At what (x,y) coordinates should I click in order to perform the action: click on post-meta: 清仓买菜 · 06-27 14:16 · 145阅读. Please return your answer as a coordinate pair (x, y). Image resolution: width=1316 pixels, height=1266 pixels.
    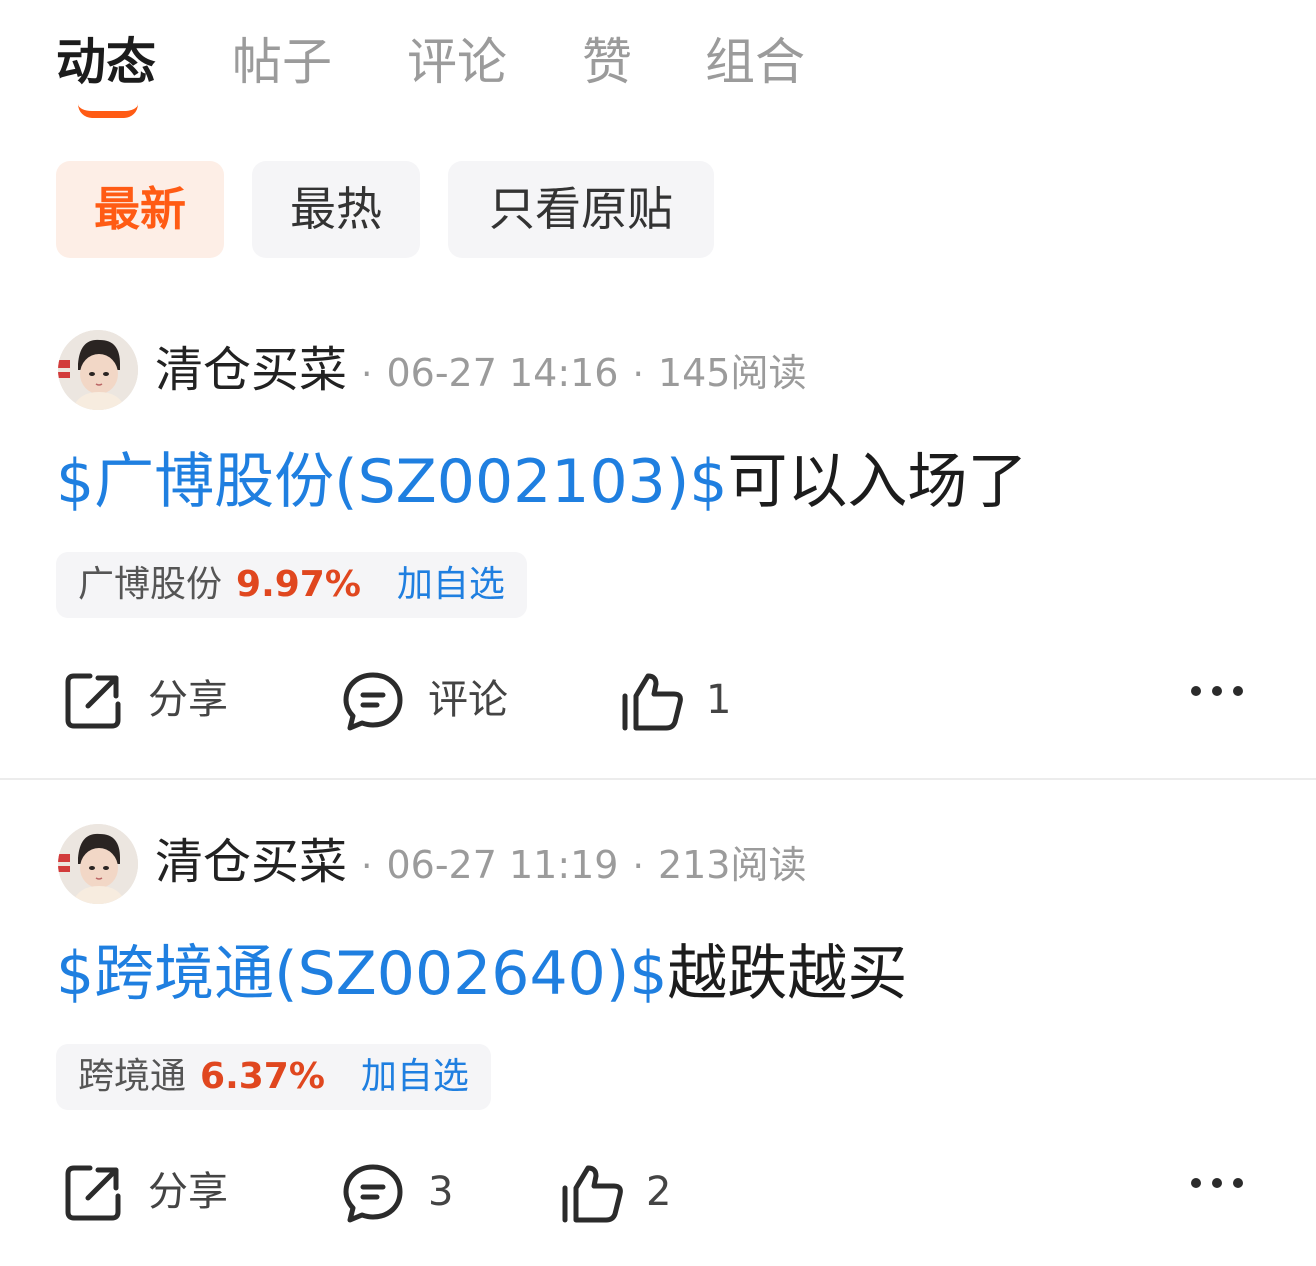
    Looking at the image, I should click on (480, 370).